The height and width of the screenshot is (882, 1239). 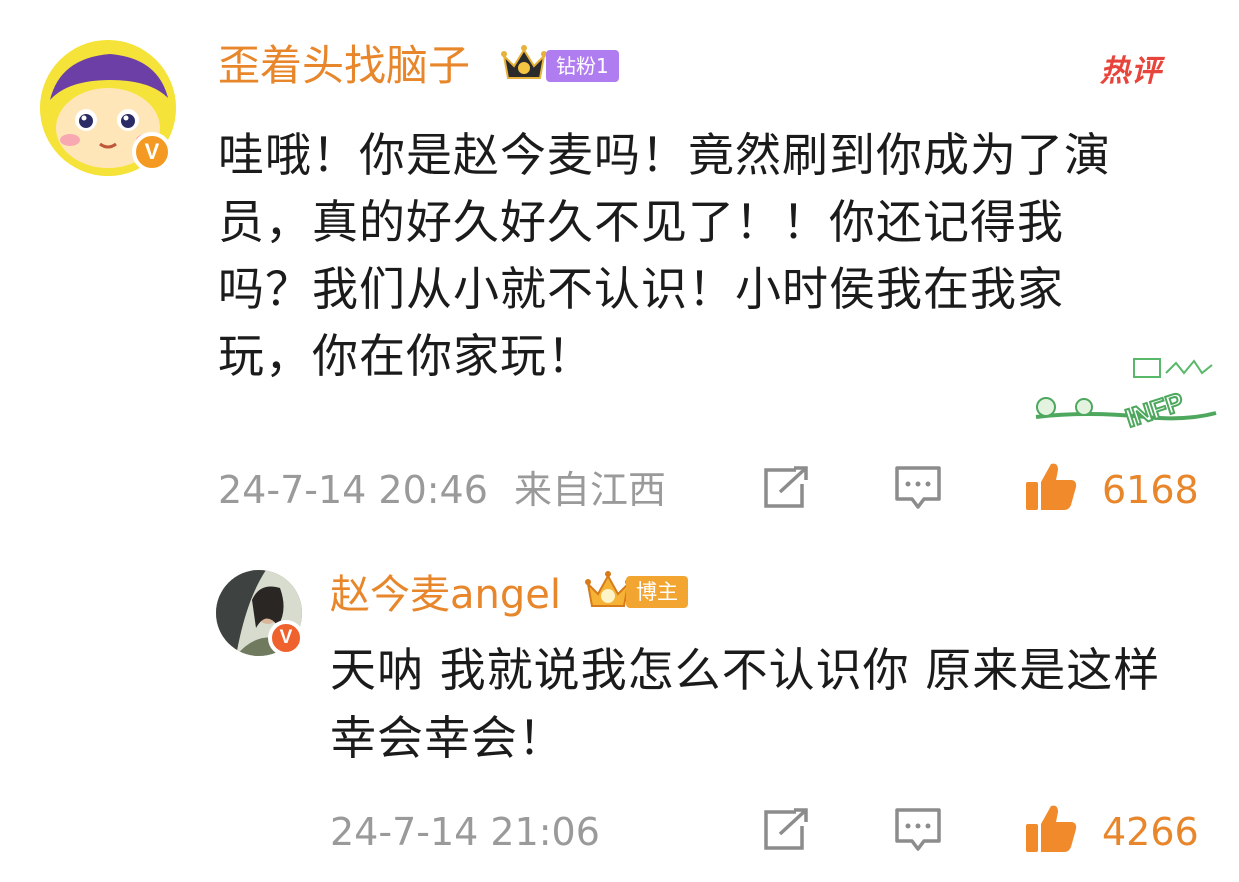 I want to click on timestamp: 24-7-14 21:06, so click(x=465, y=832).